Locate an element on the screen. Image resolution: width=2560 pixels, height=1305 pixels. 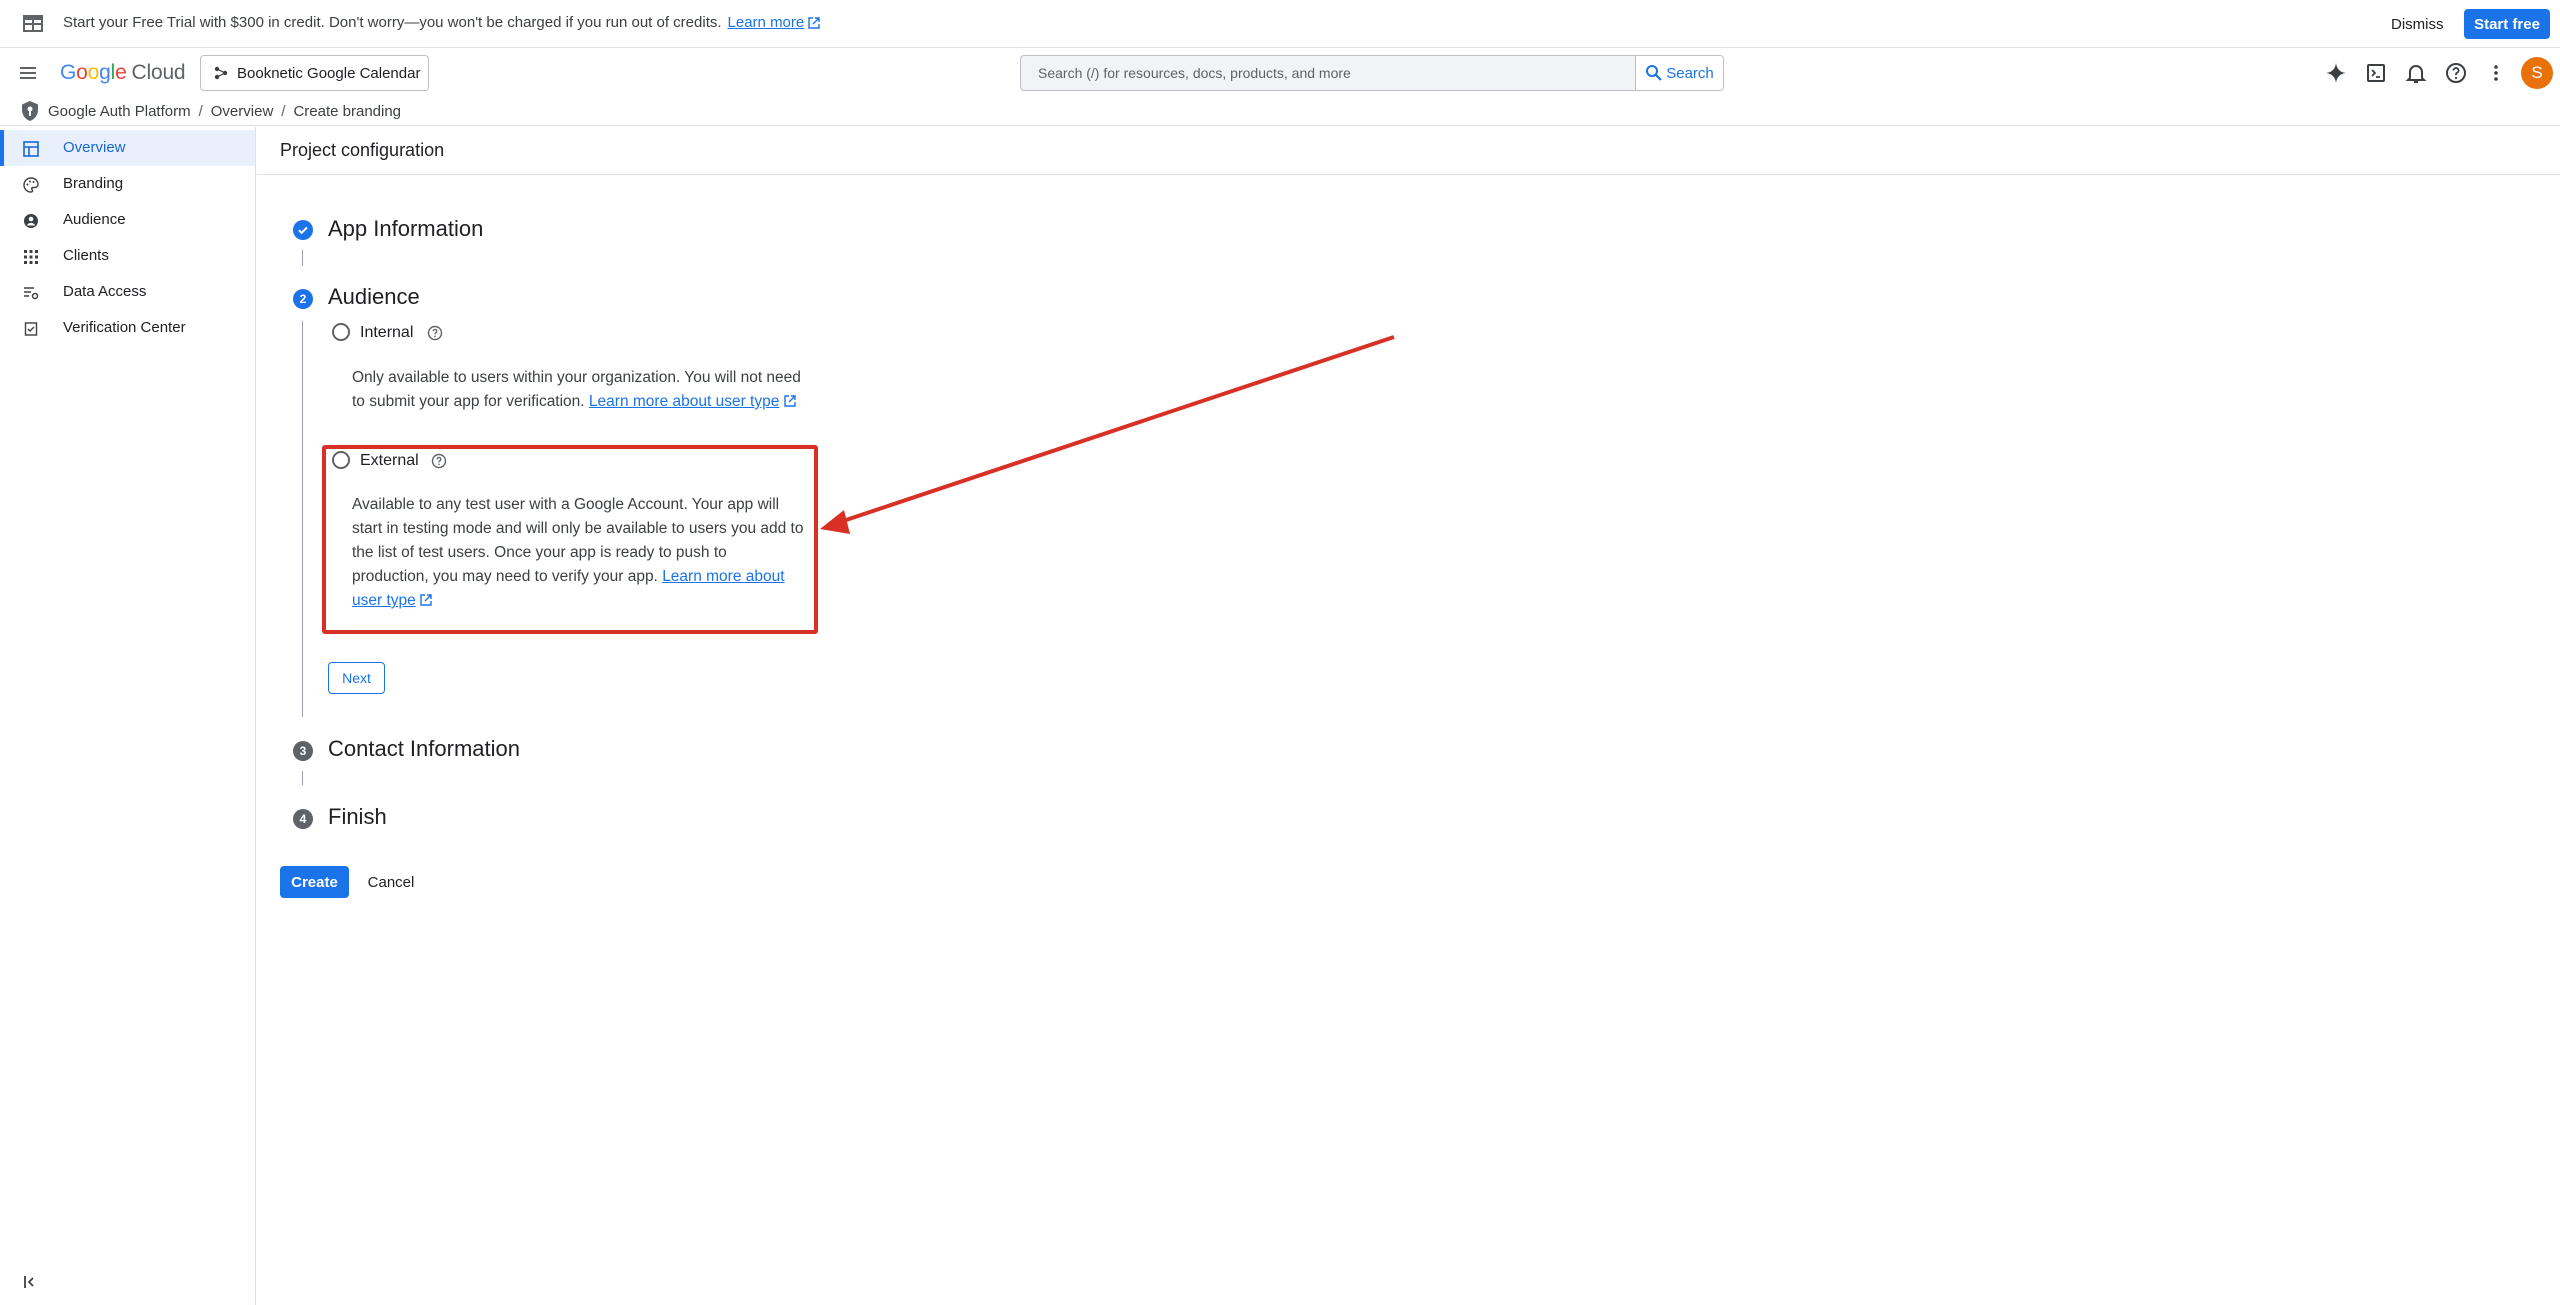
account-avatar: S is located at coordinates (2537, 73).